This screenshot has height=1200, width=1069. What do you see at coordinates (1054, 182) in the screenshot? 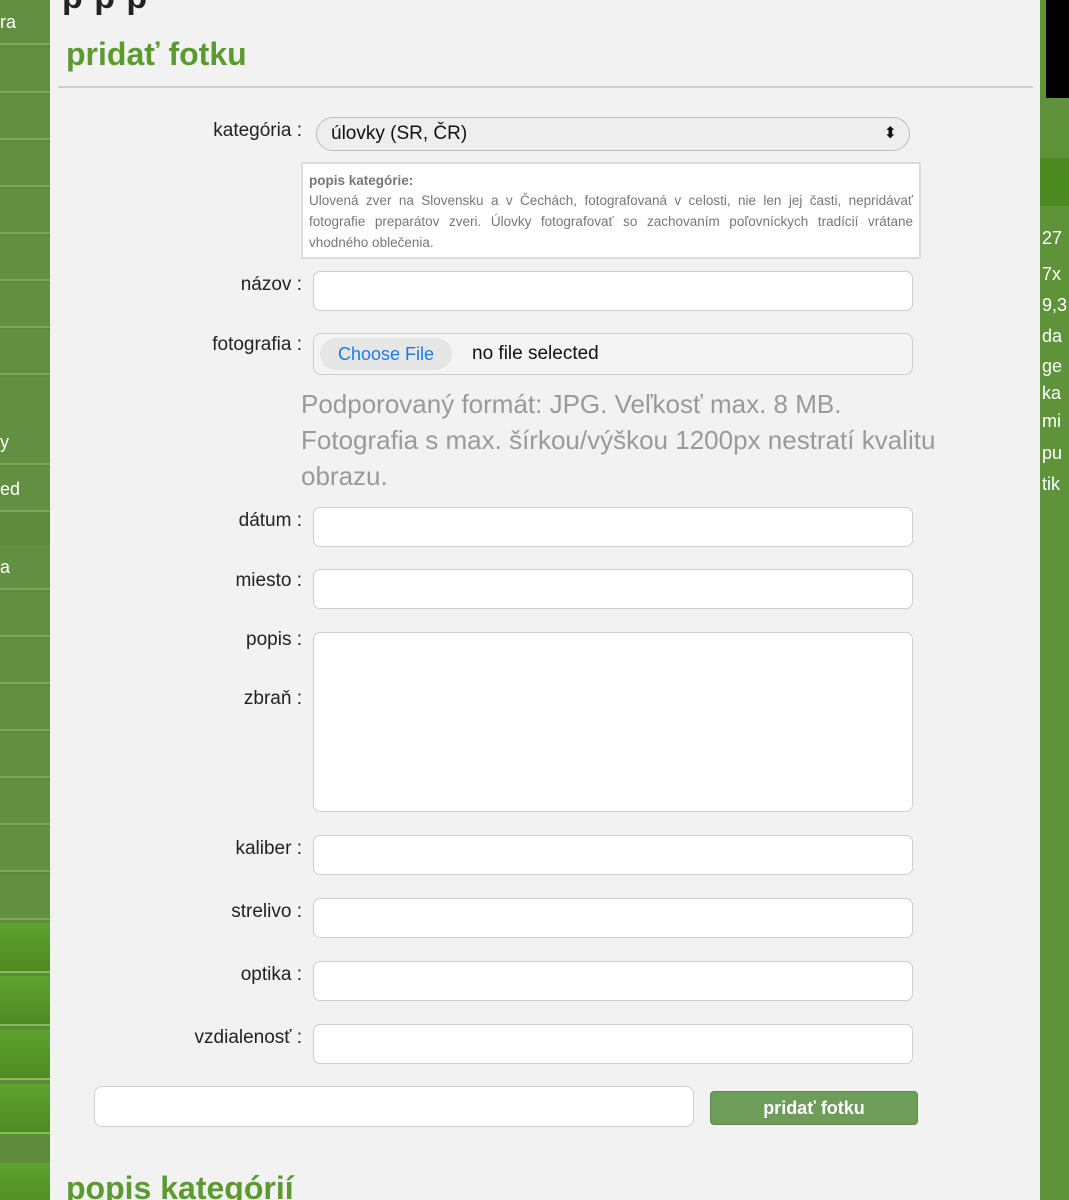
I see `right-green-bar` at bounding box center [1054, 182].